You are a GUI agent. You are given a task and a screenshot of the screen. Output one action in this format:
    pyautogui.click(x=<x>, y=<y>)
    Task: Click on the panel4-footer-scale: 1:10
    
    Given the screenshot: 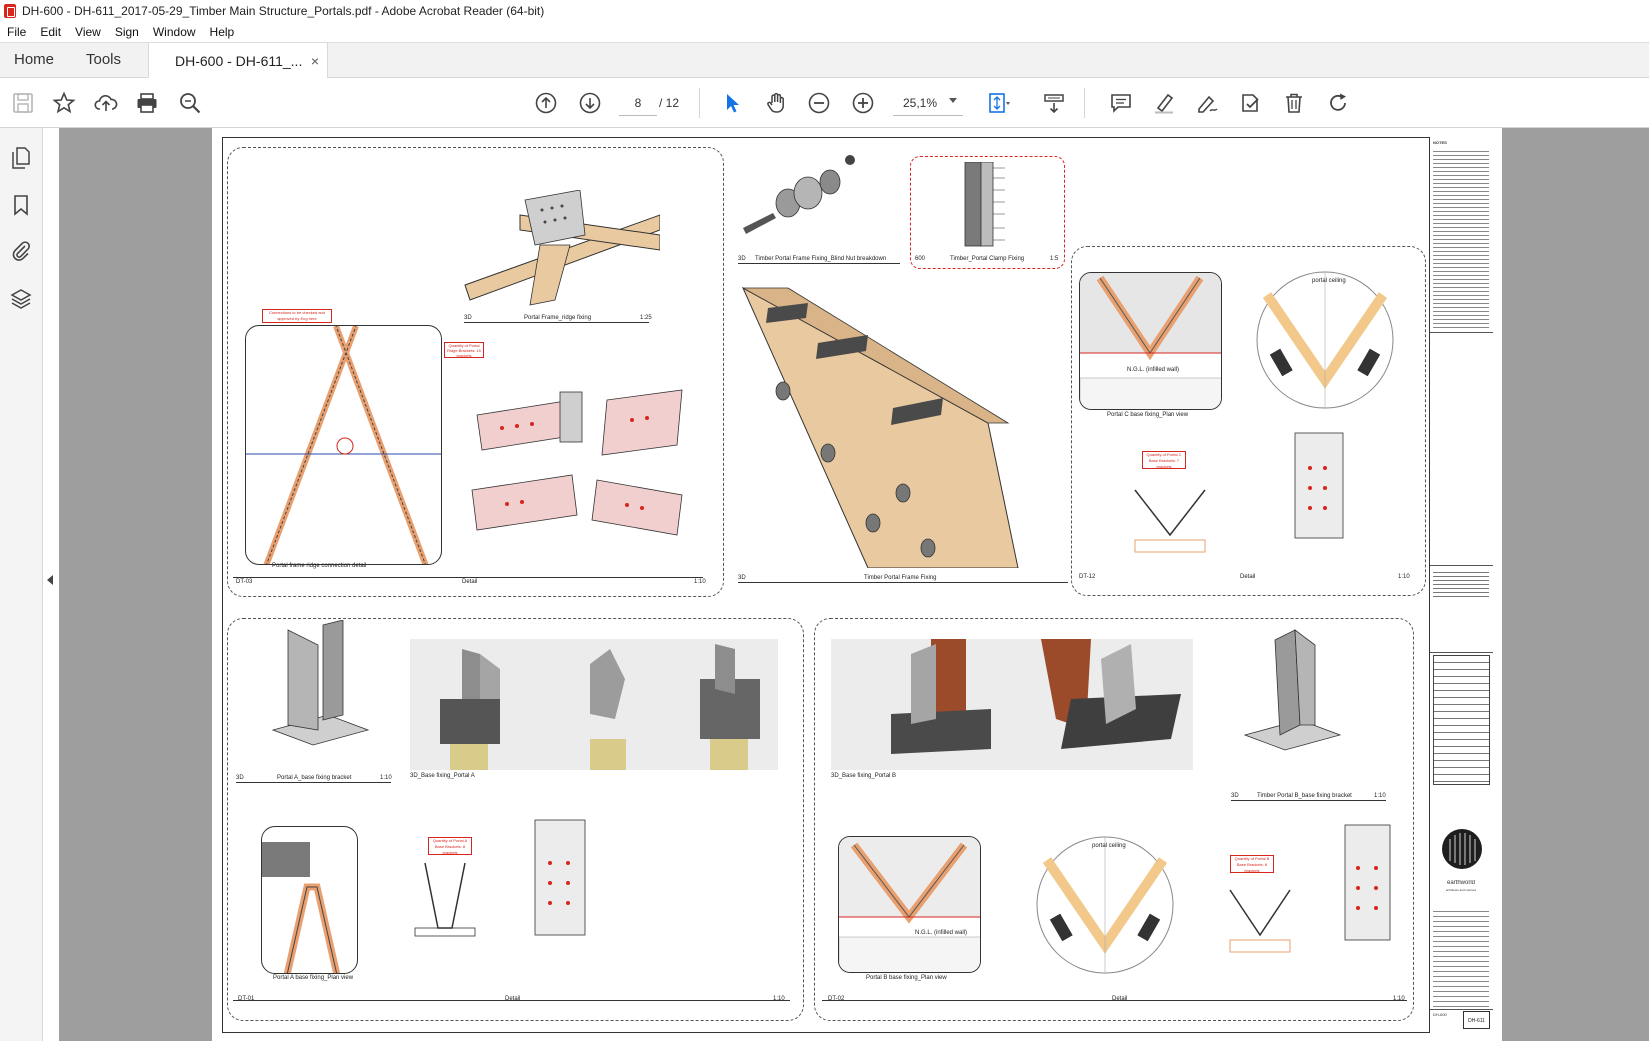 What is the action you would take?
    pyautogui.click(x=779, y=999)
    